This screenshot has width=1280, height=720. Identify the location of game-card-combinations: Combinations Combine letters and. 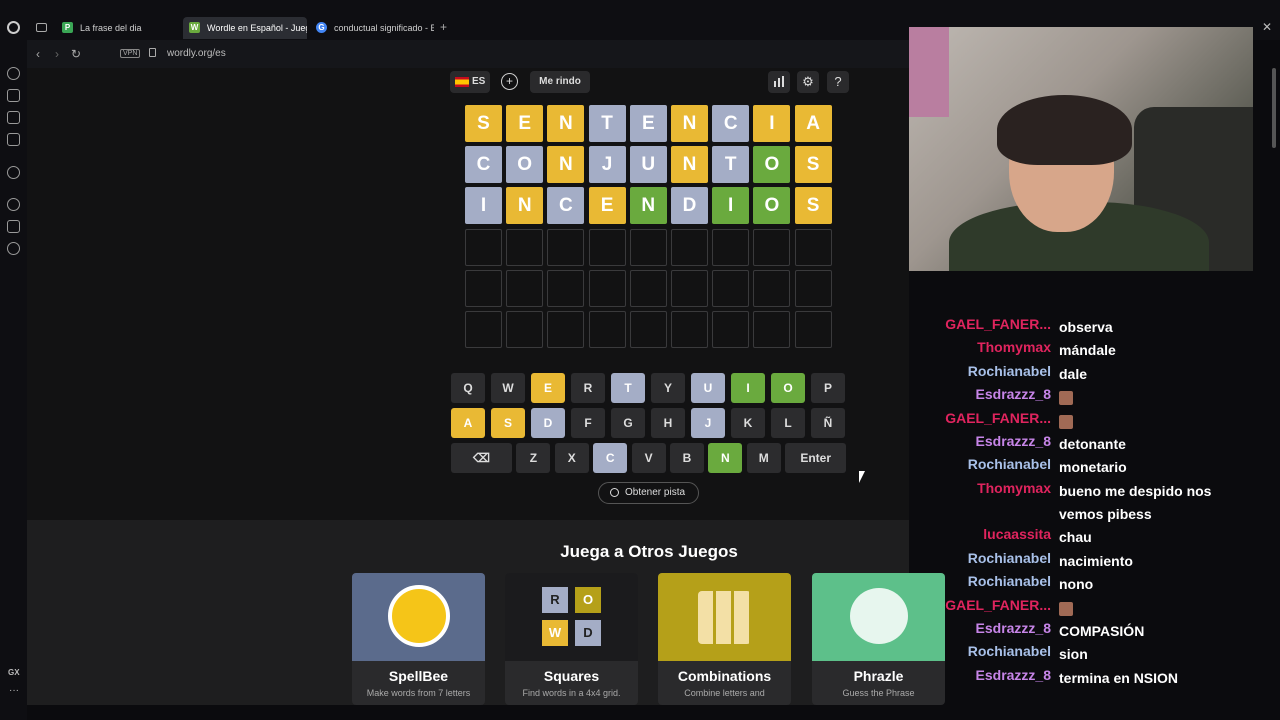
(724, 639).